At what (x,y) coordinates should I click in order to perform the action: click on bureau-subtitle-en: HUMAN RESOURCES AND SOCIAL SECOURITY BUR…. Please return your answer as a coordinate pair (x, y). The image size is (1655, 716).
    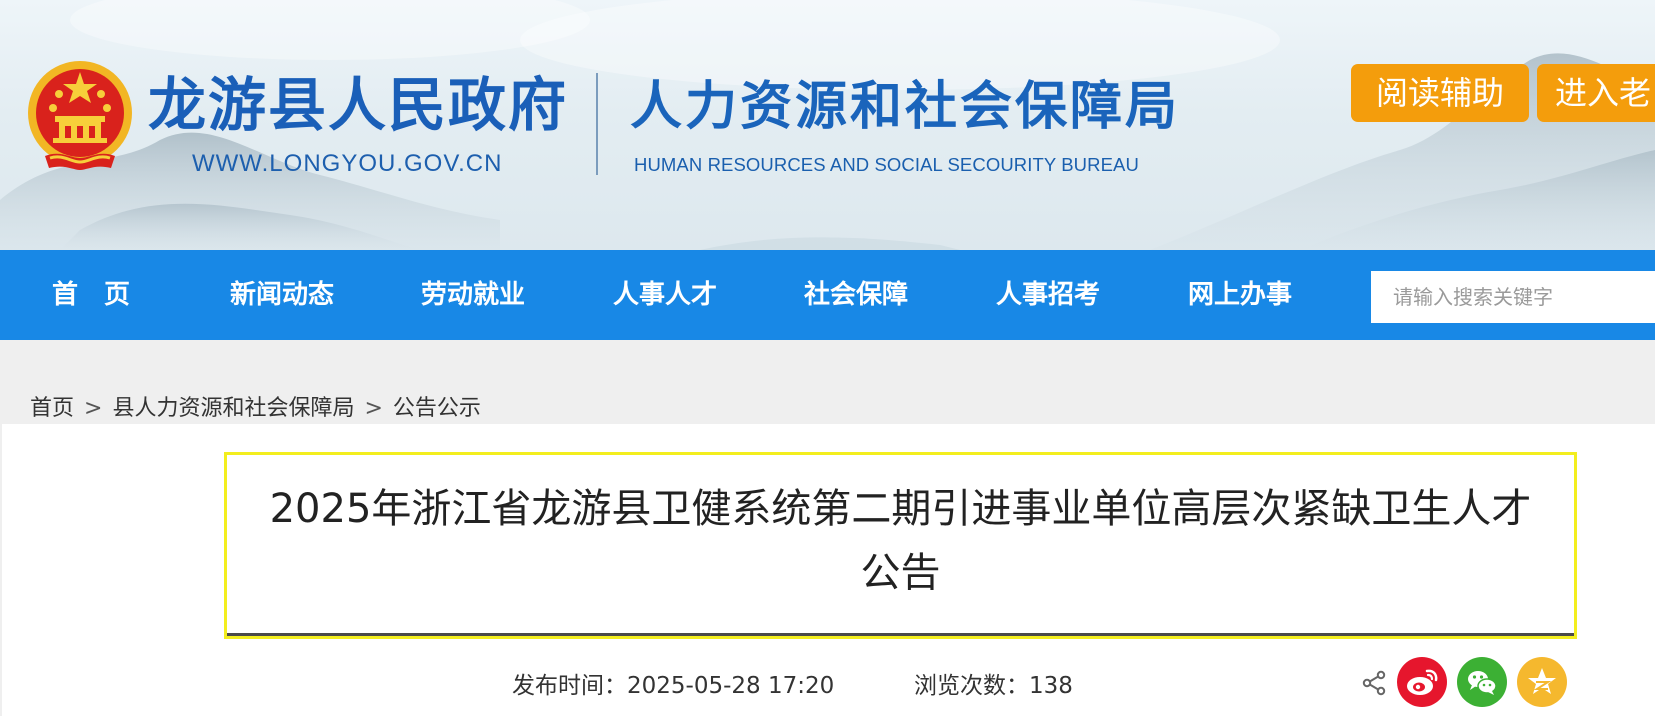
    Looking at the image, I should click on (886, 164).